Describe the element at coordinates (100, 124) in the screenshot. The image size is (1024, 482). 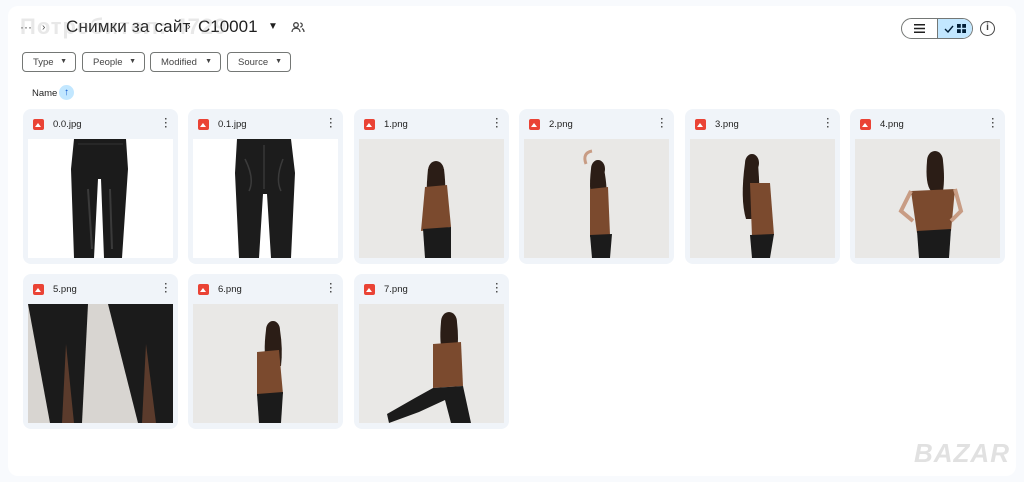
I see `file-card-header: 0.0.jpg · · ·` at that location.